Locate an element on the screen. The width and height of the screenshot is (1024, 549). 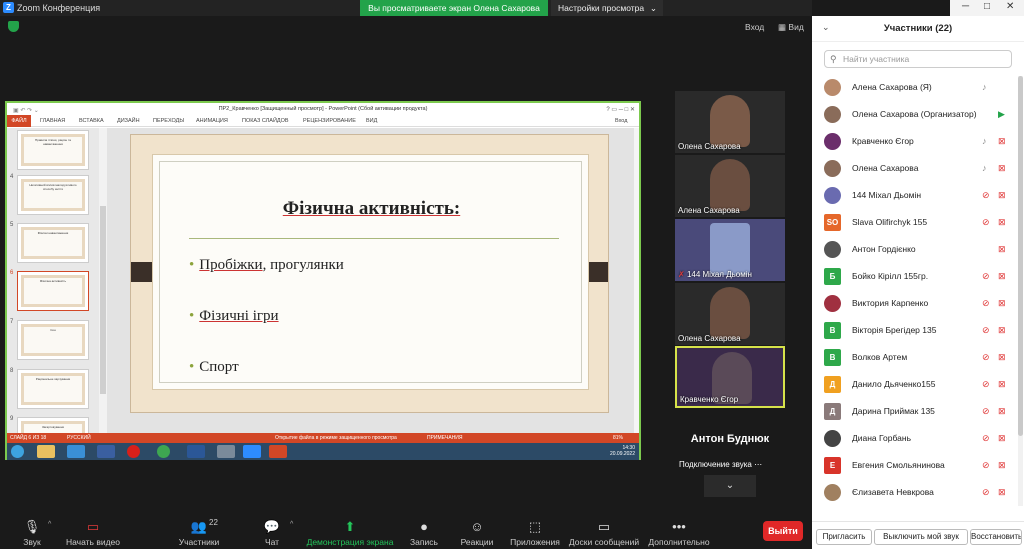
record-button: ● Запись is located at coordinates (424, 529).